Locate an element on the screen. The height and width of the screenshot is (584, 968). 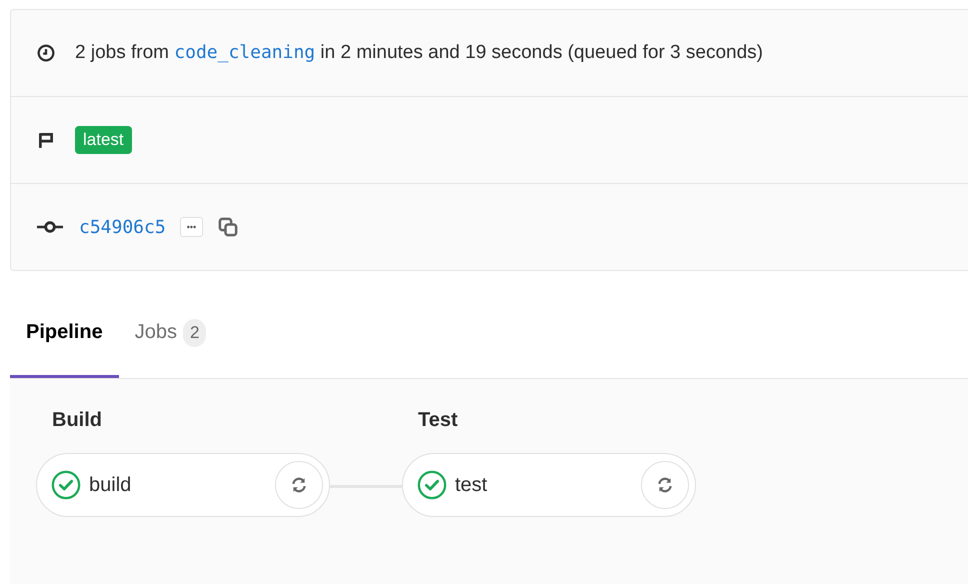
expand-button: ••• is located at coordinates (192, 227).